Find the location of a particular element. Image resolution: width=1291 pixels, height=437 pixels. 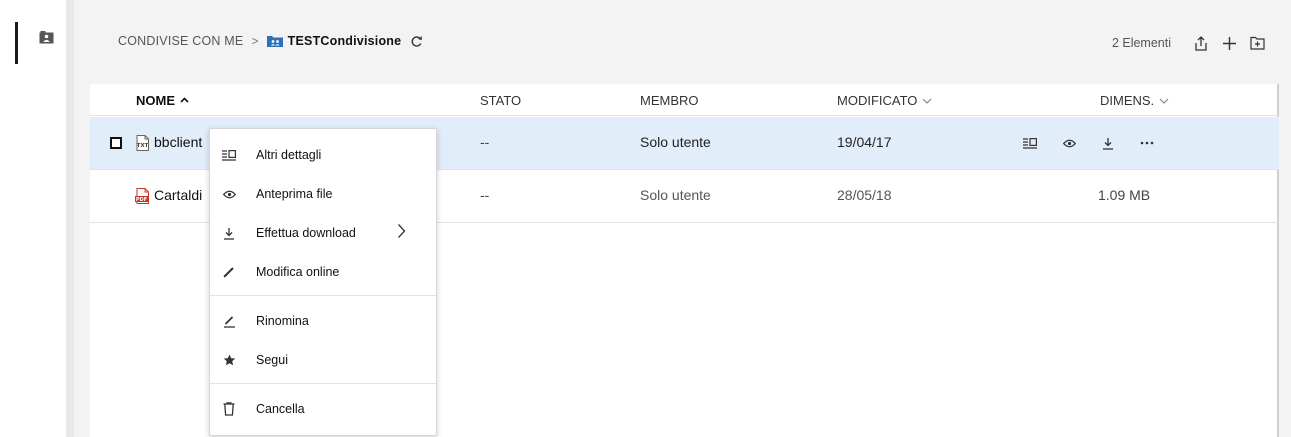

svg-text: PDF is located at coordinates (141, 200).